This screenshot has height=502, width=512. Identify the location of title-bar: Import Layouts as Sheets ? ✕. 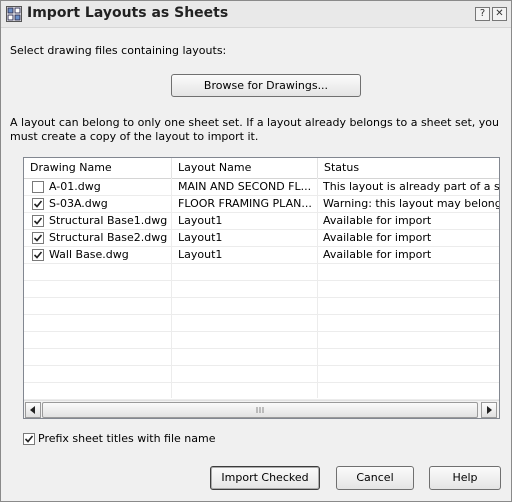
(256, 14).